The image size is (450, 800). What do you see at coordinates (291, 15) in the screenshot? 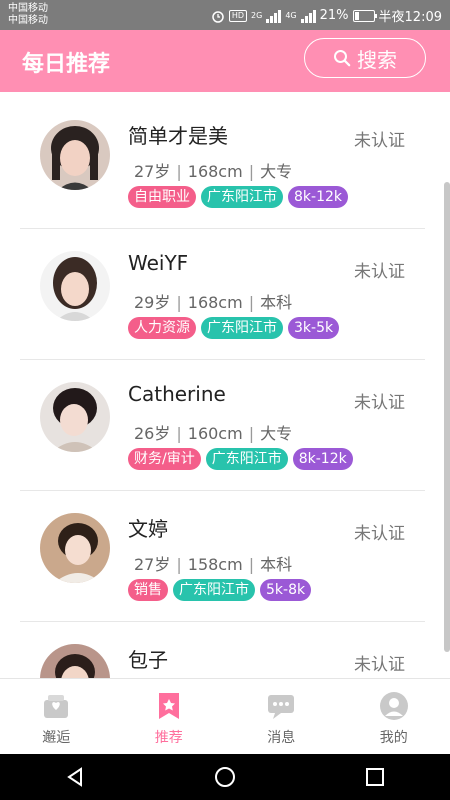
I see `network-4g: 4G` at bounding box center [291, 15].